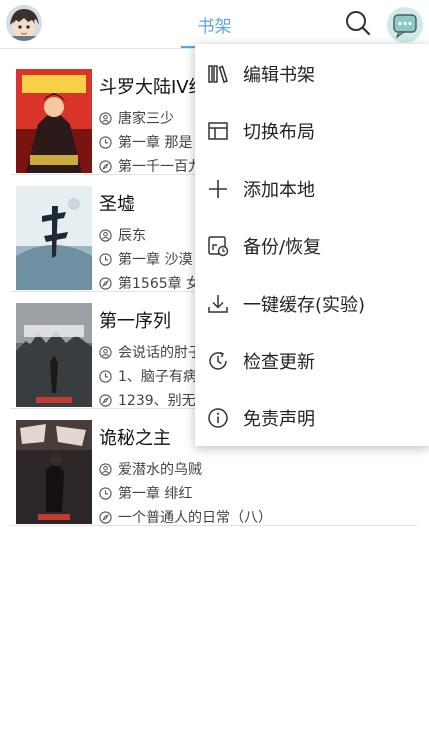 Image resolution: width=429 pixels, height=735 pixels. I want to click on book-last-read: 1、脑子有病, so click(148, 376).